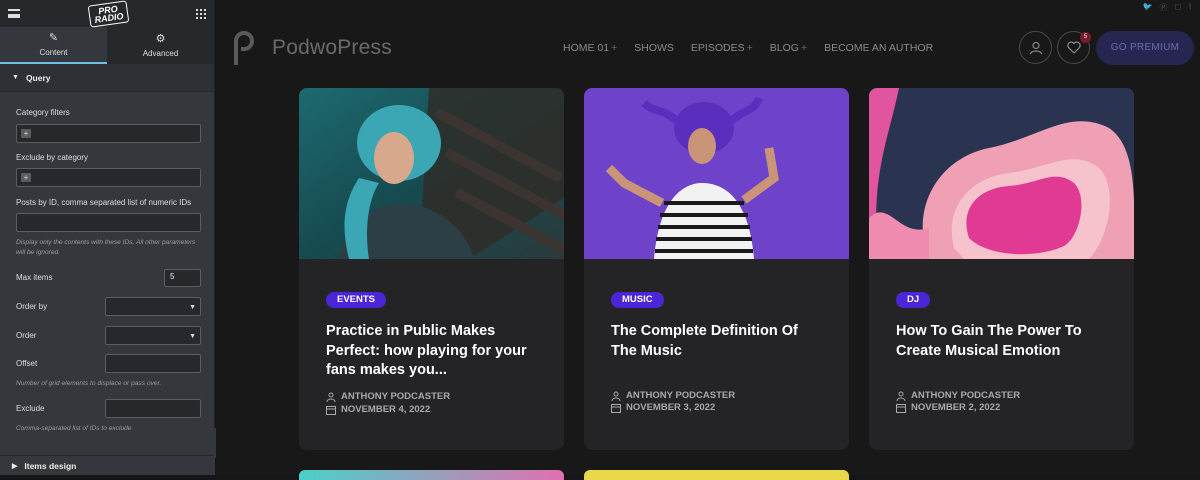  What do you see at coordinates (671, 407) in the screenshot?
I see `date-text: NOVEMBER 3, 2022` at bounding box center [671, 407].